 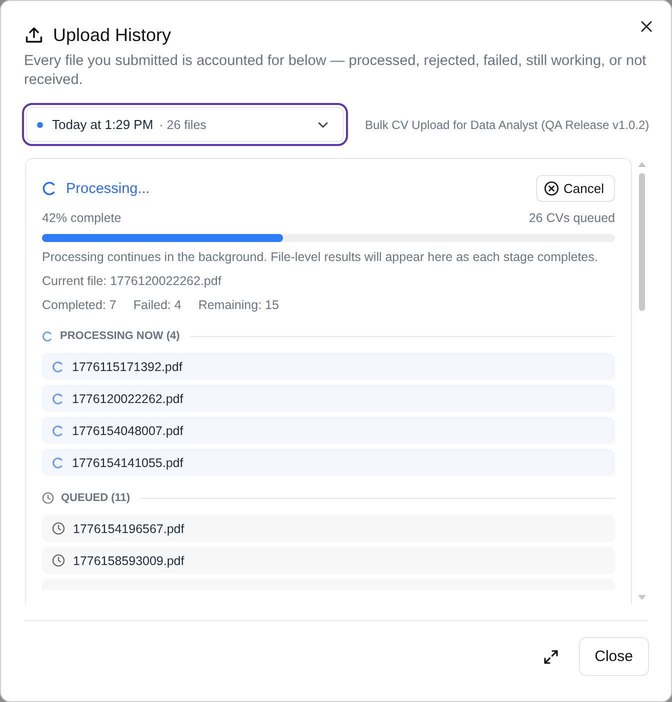 I want to click on status-dot-icon, so click(x=40, y=125).